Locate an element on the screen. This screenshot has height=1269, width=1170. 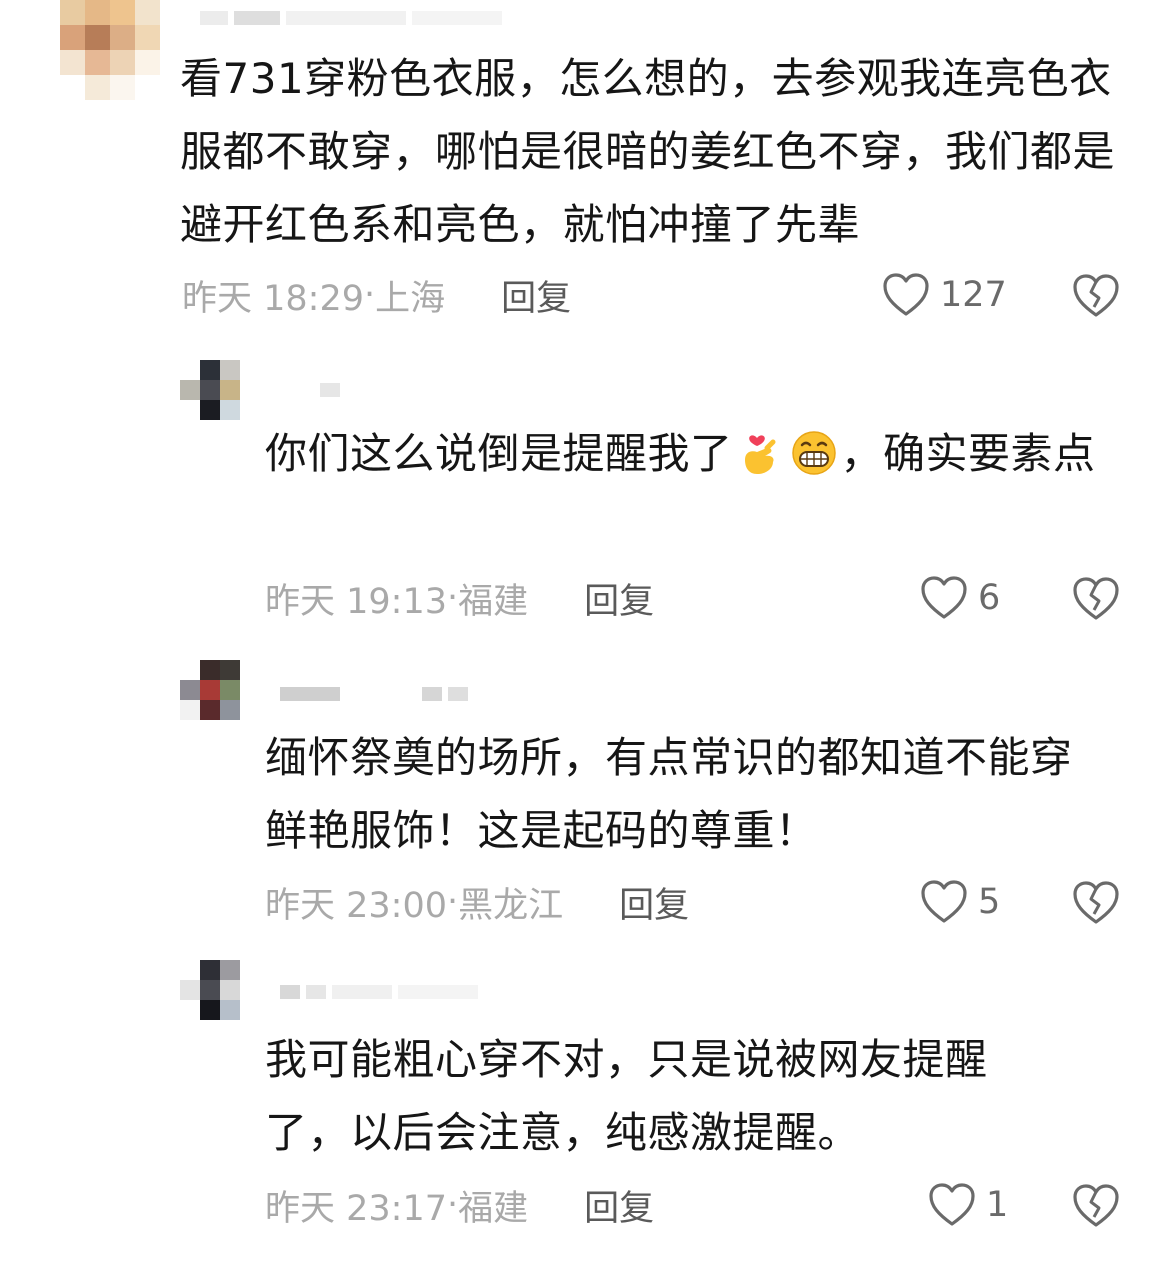
timestamp: 昨天 19:13 is located at coordinates (356, 601).